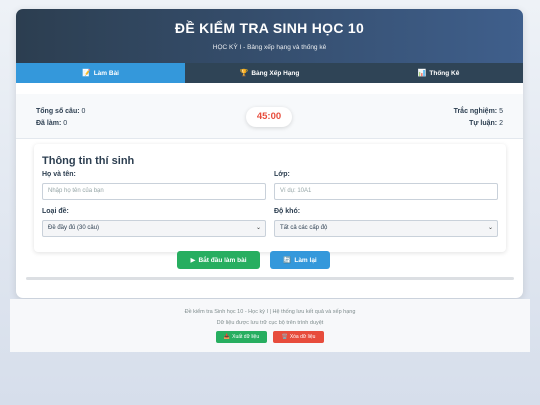 Image resolution: width=540 pixels, height=405 pixels. I want to click on clear-data-label: Xóa dữ liệu, so click(302, 337).